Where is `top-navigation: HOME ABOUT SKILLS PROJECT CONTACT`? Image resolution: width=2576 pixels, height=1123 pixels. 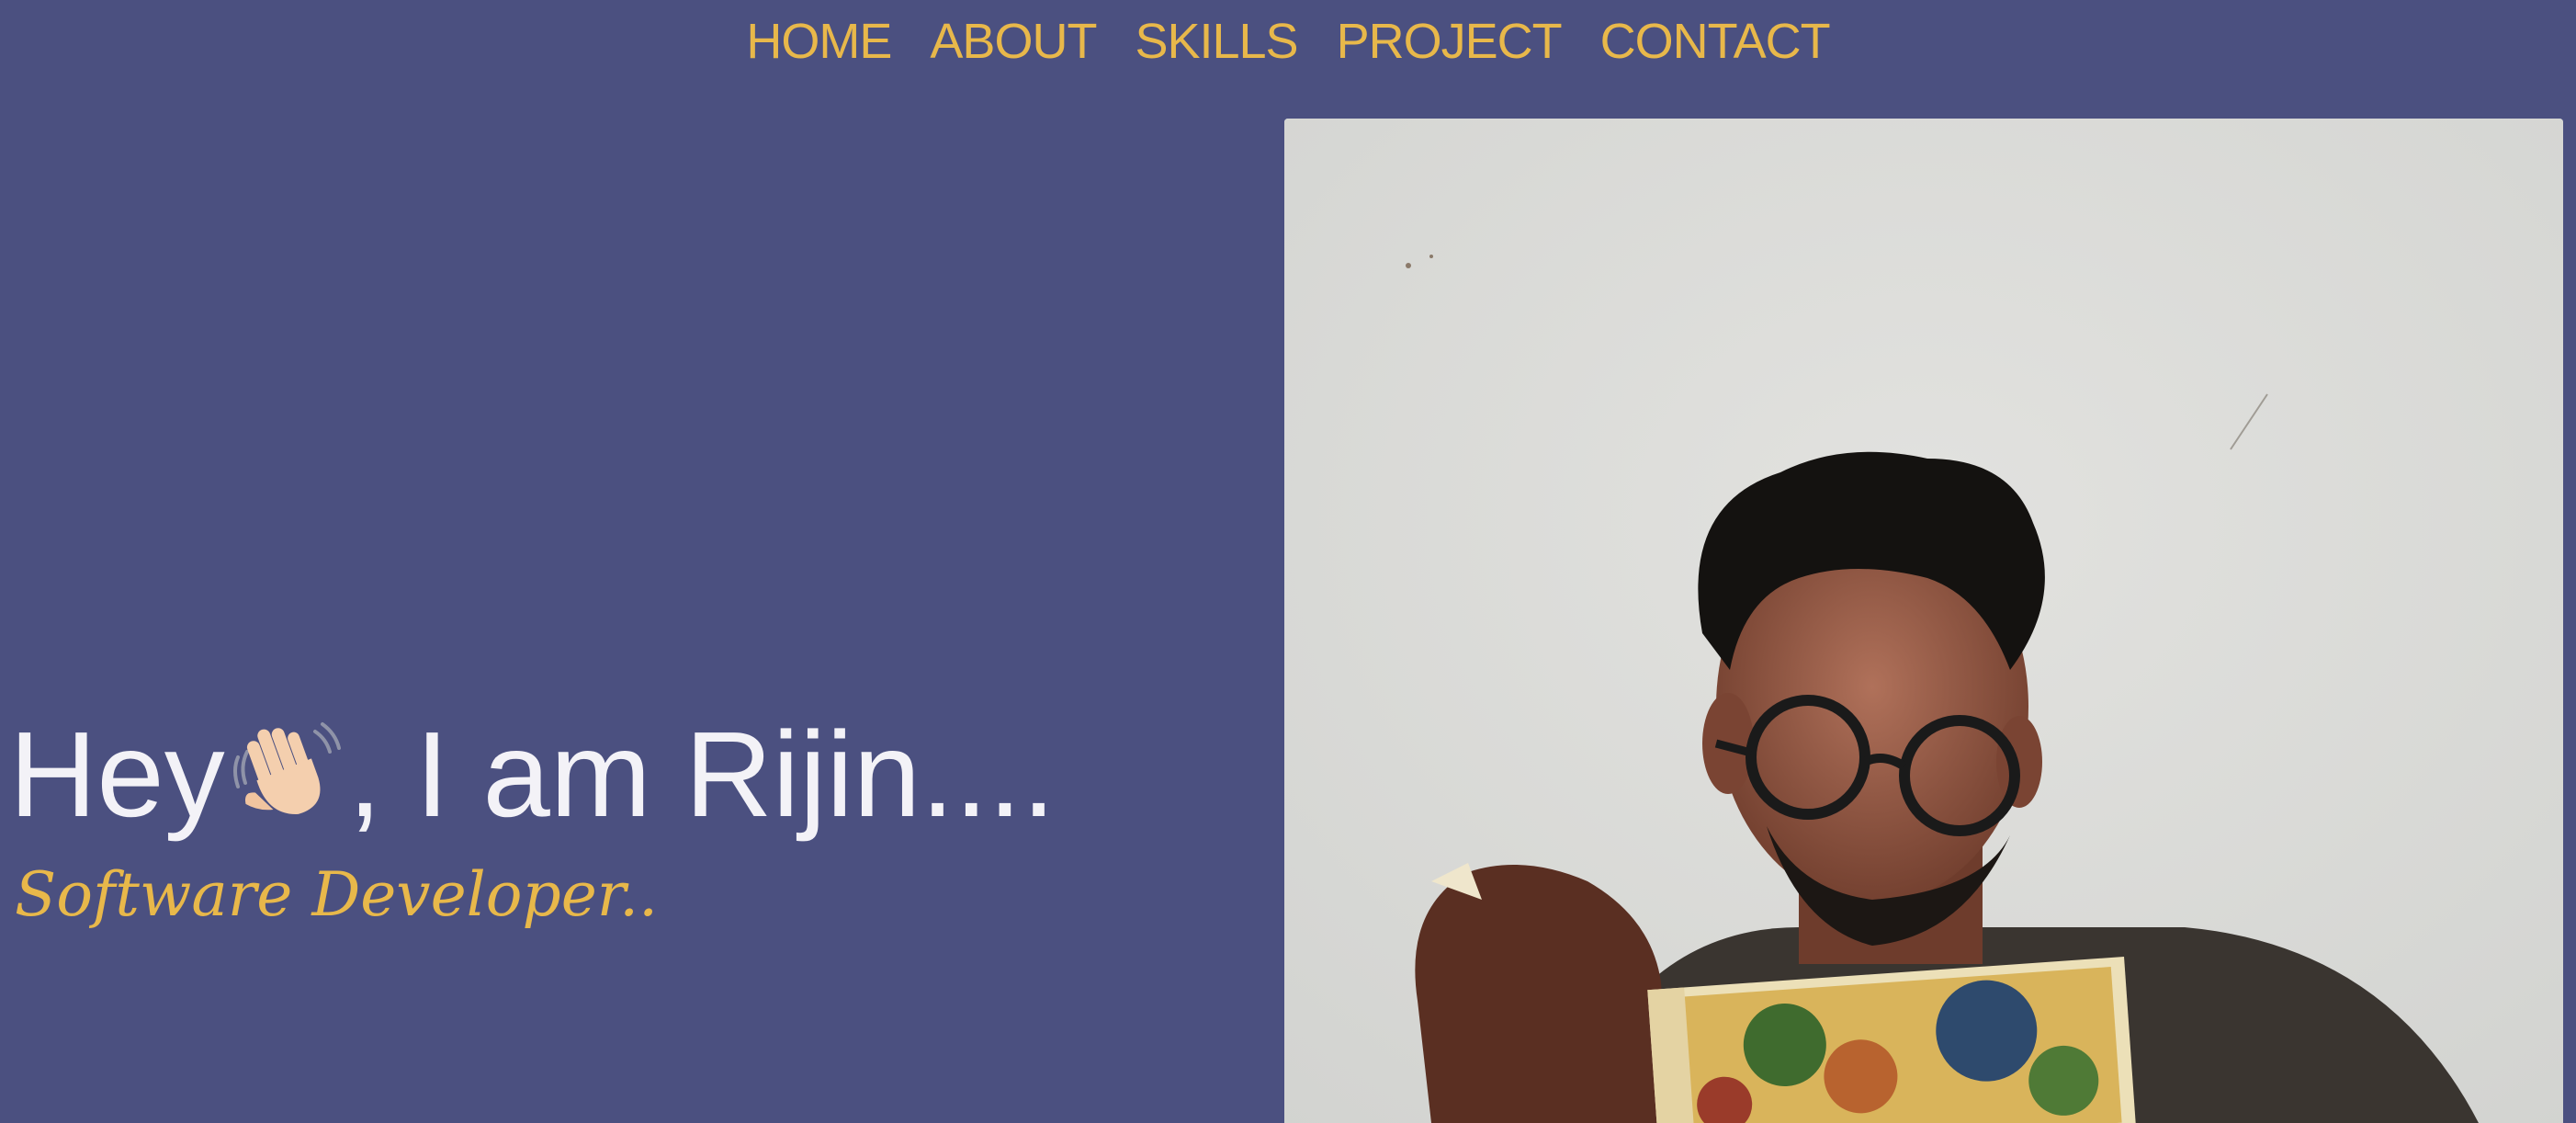 top-navigation: HOME ABOUT SKILLS PROJECT CONTACT is located at coordinates (1288, 41).